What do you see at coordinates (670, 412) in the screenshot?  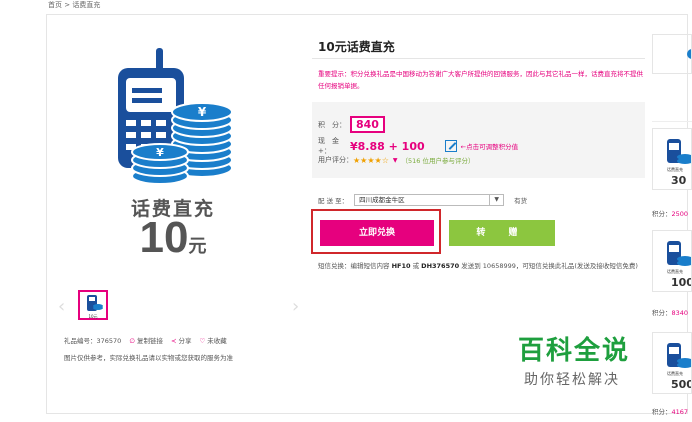 I see `side-points-500: 积分：4167` at bounding box center [670, 412].